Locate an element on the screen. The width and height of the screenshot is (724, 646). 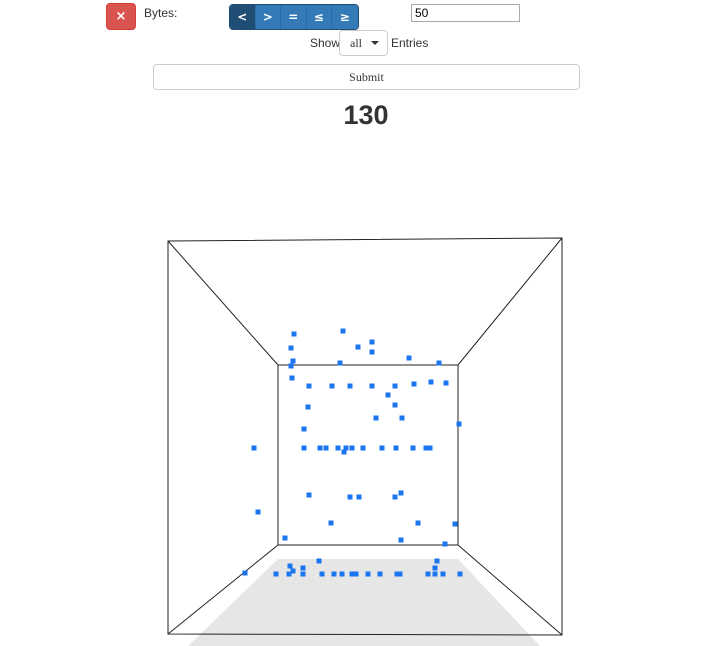
edge-top-right is located at coordinates (510, 301).